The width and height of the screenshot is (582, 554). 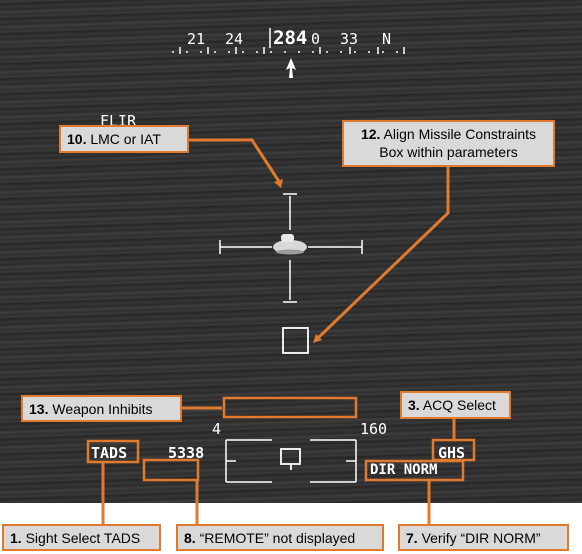 What do you see at coordinates (481, 538) in the screenshot?
I see `callout-7-text: Verify “DIR NORM”` at bounding box center [481, 538].